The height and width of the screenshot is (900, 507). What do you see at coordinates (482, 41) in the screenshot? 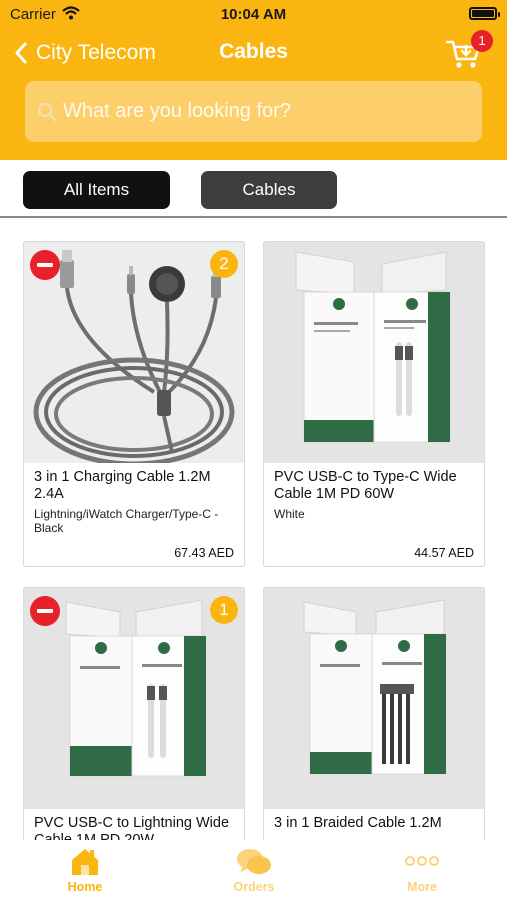
I see `cart-count-badge: 1` at bounding box center [482, 41].